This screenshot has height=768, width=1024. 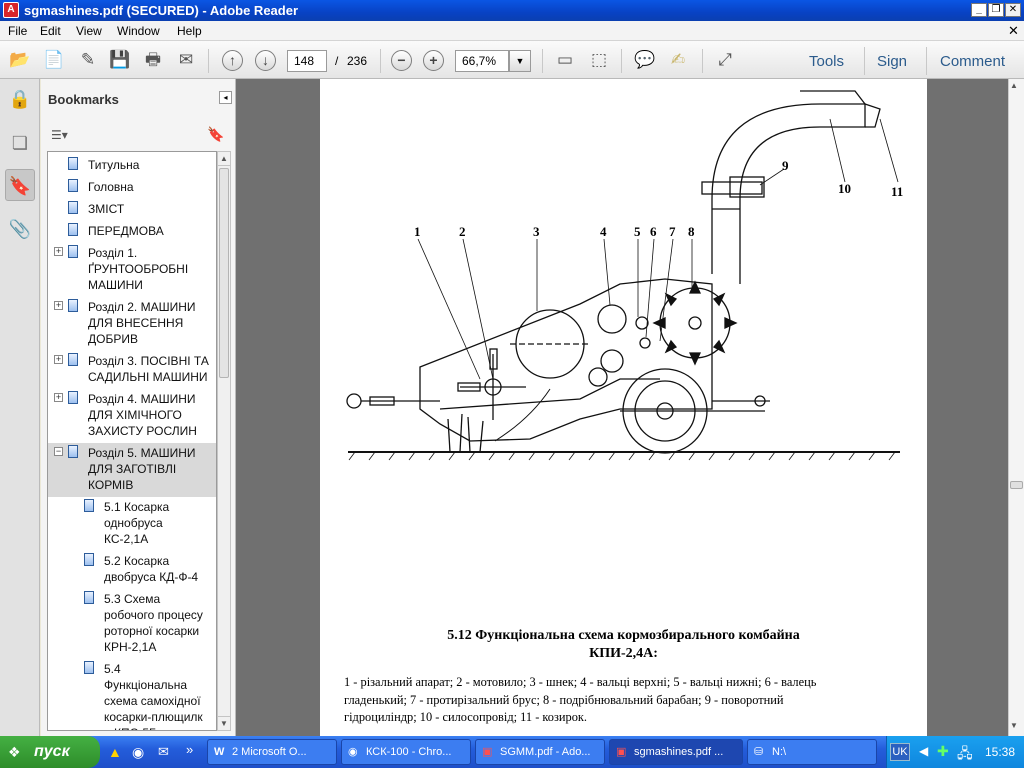 What do you see at coordinates (812, 752) in the screenshot?
I see `task-network-drive: ⛁ N:\` at bounding box center [812, 752].